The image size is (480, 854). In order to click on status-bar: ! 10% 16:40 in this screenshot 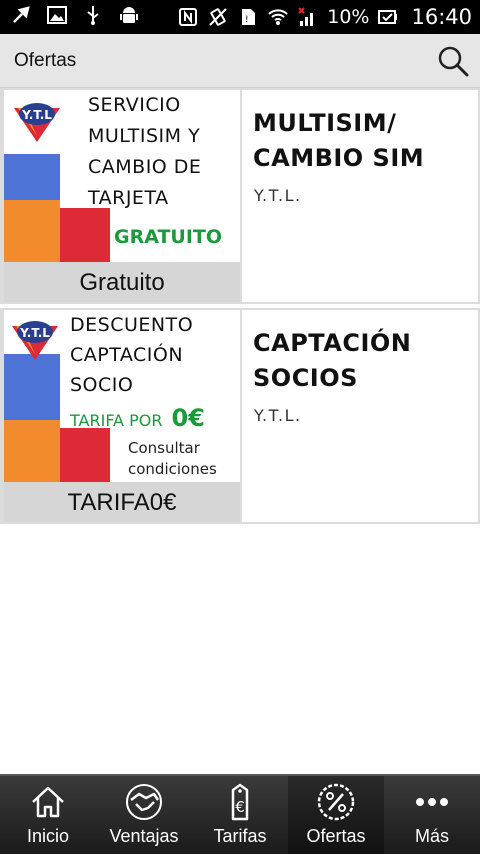, I will do `click(240, 17)`.